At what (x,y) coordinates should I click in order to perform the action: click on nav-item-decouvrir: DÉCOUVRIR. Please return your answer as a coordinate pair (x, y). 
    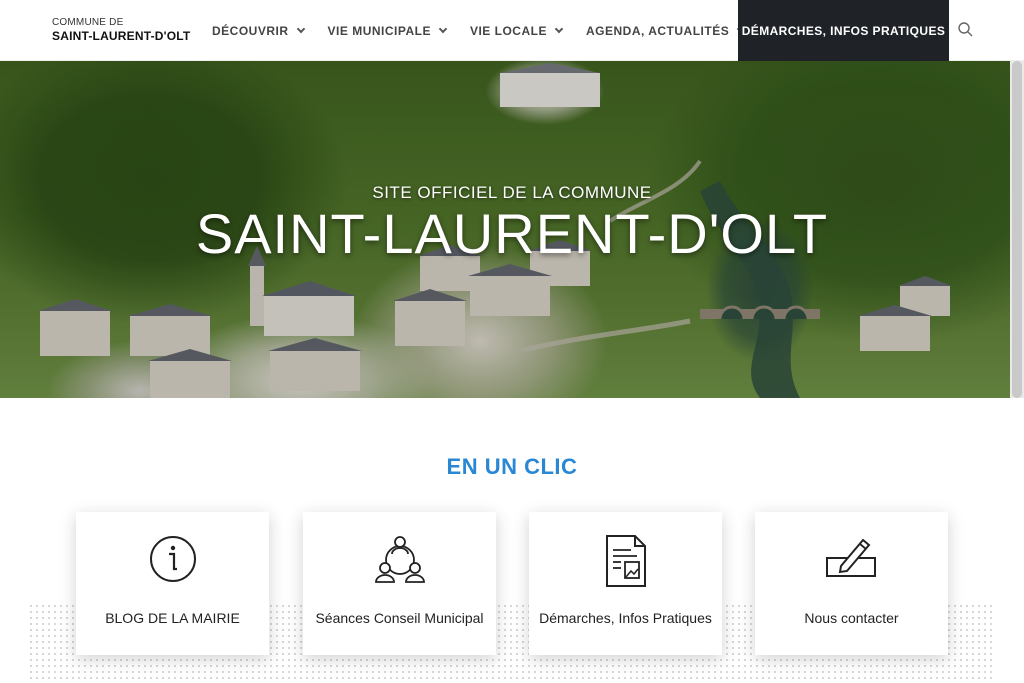
    Looking at the image, I should click on (258, 30).